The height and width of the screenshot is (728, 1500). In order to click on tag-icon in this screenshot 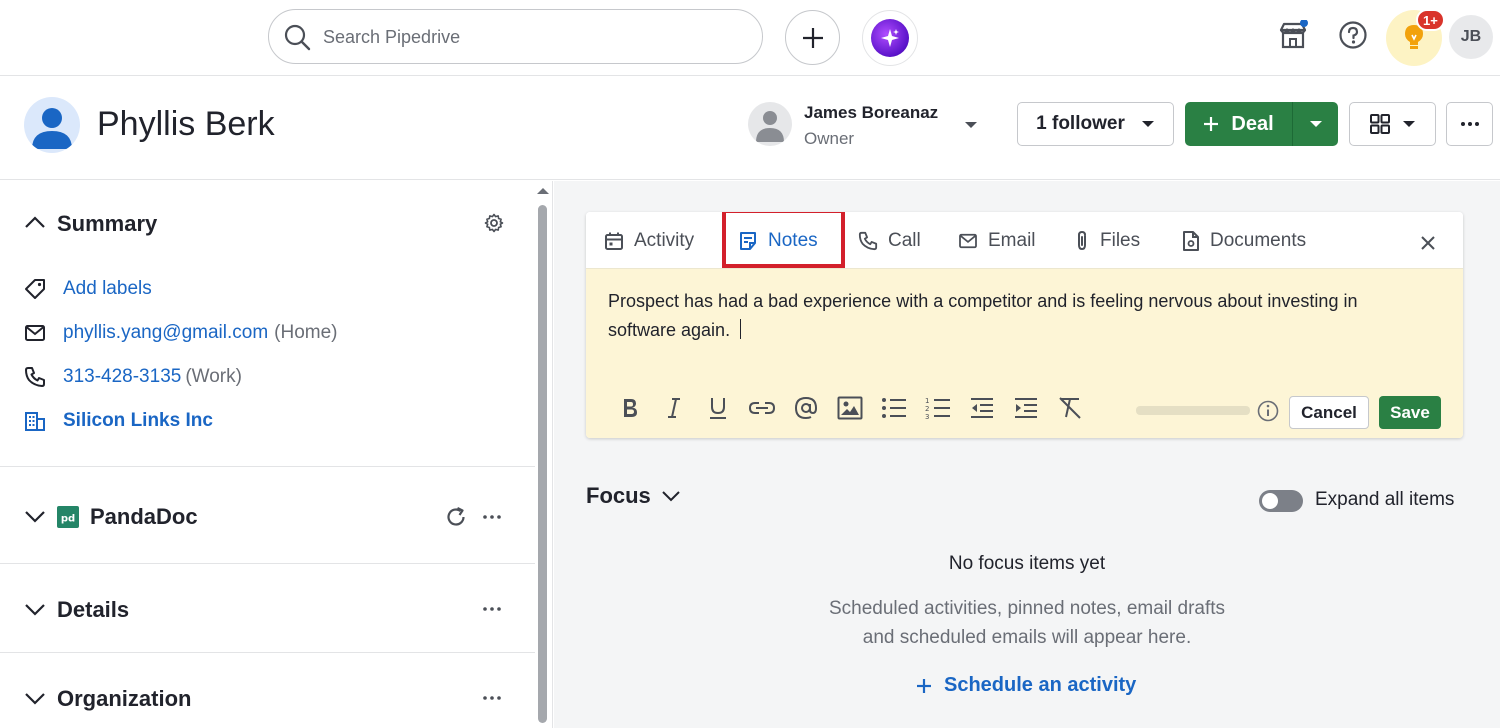, I will do `click(35, 289)`.